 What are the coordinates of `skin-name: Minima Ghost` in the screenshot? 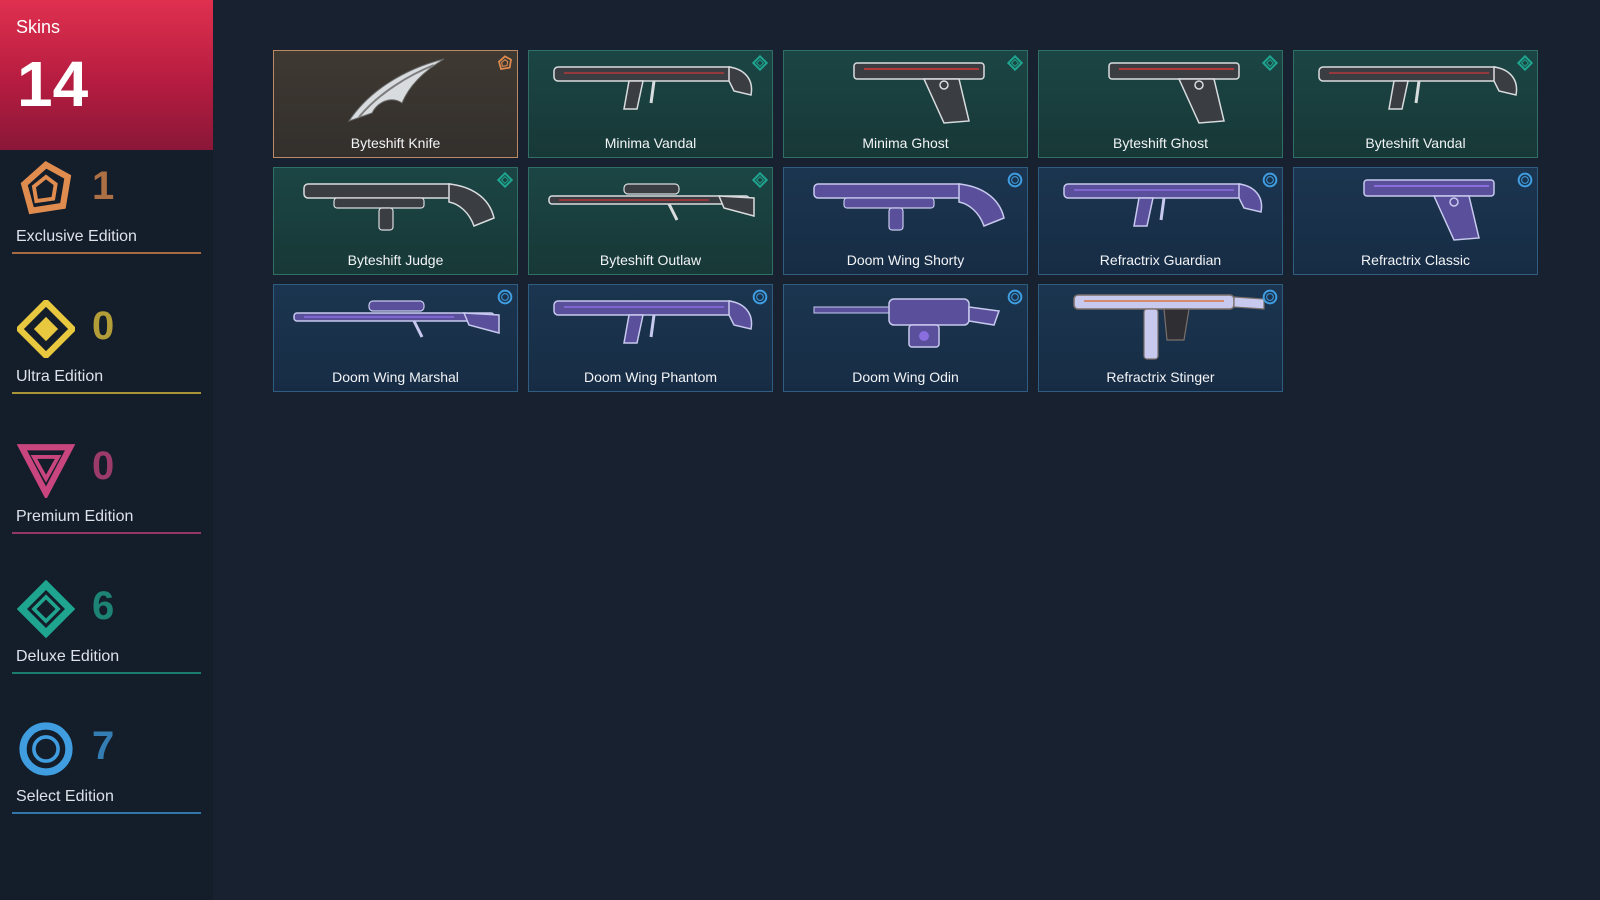 It's located at (905, 143).